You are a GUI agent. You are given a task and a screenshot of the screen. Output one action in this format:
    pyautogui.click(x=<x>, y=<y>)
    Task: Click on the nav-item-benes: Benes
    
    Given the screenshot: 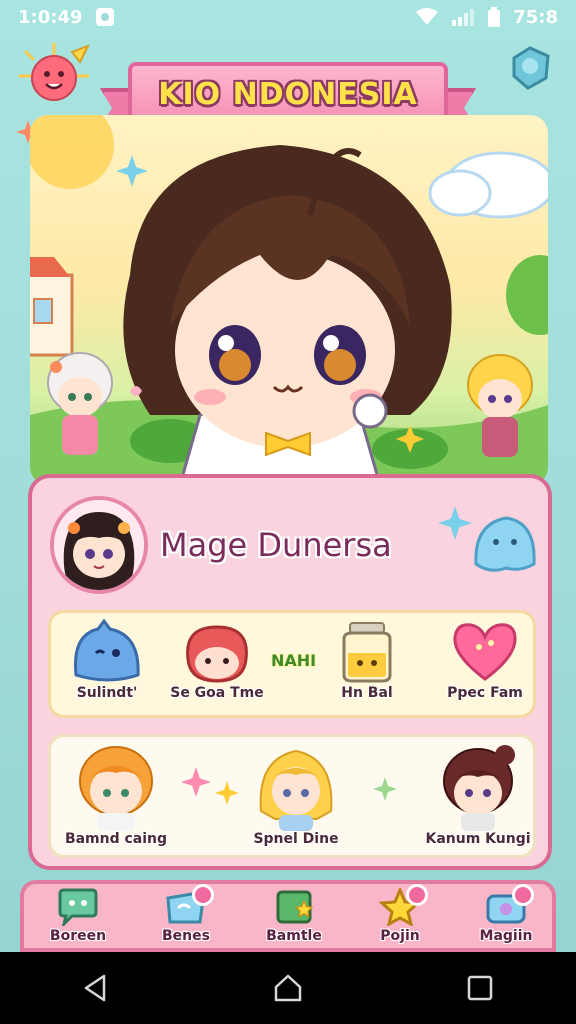 What is the action you would take?
    pyautogui.click(x=186, y=916)
    